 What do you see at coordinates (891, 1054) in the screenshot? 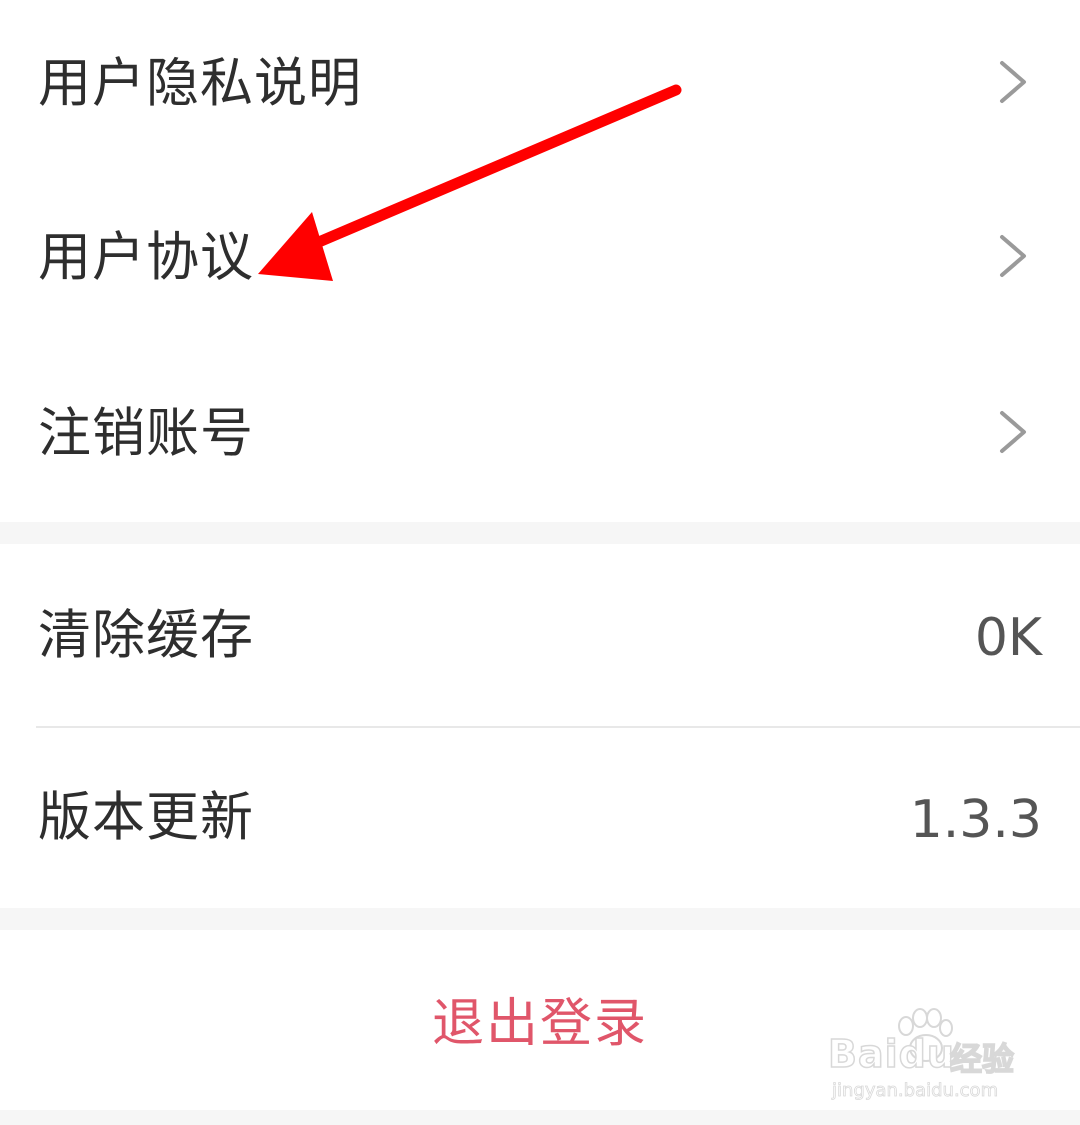
I see `watermark-brand: Baidu` at bounding box center [891, 1054].